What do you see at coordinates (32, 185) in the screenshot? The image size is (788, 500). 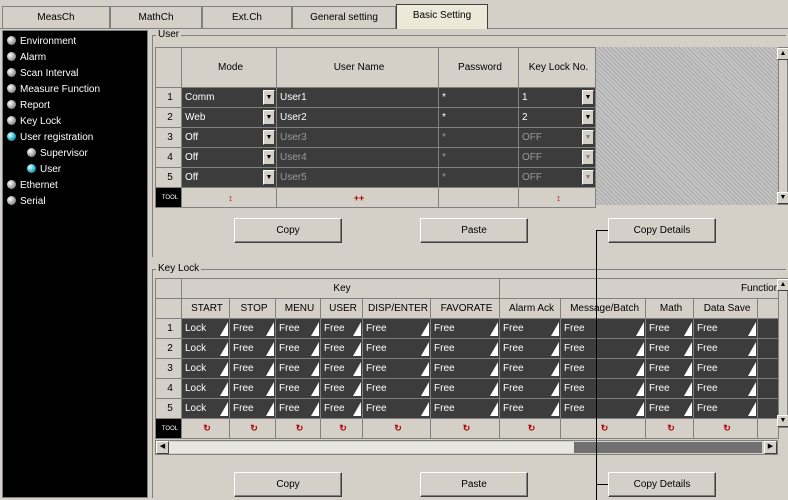 I see `sidebar-item-ethernet: Ethernet` at bounding box center [32, 185].